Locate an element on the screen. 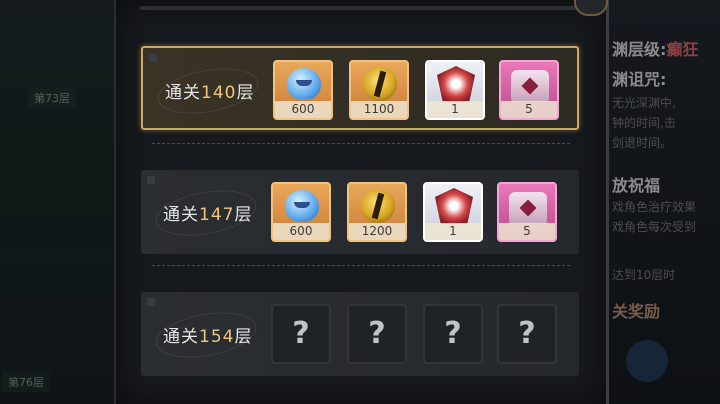 The width and height of the screenshot is (720, 404). bg-curse-line-2: 钟的时间,击 is located at coordinates (644, 123).